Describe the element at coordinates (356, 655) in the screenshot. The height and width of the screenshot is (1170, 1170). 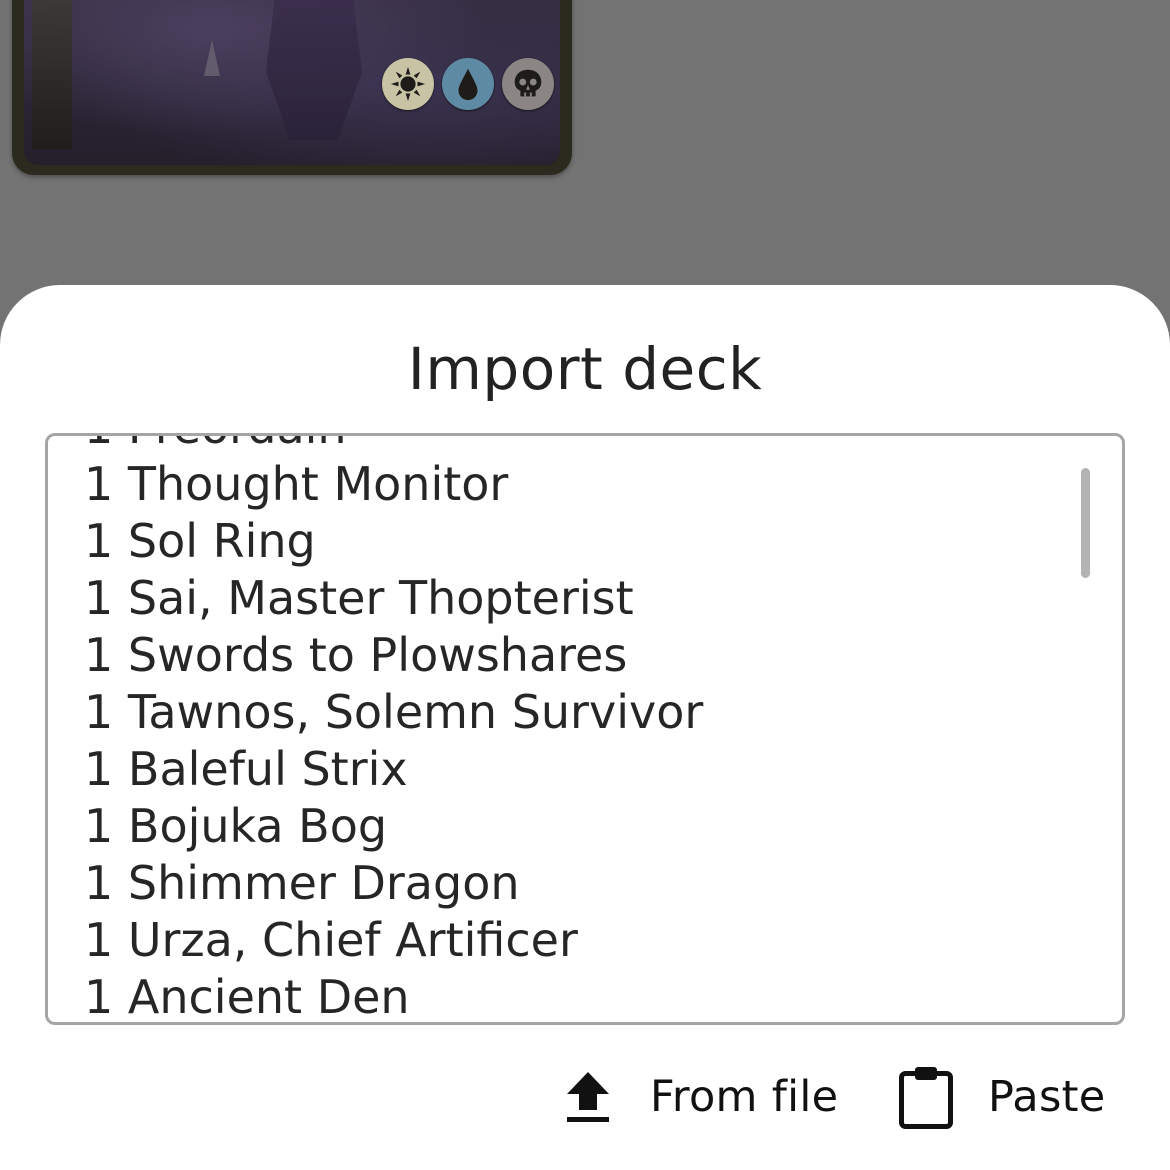
I see `deck-line: 1 Swords to Plowshares` at that location.